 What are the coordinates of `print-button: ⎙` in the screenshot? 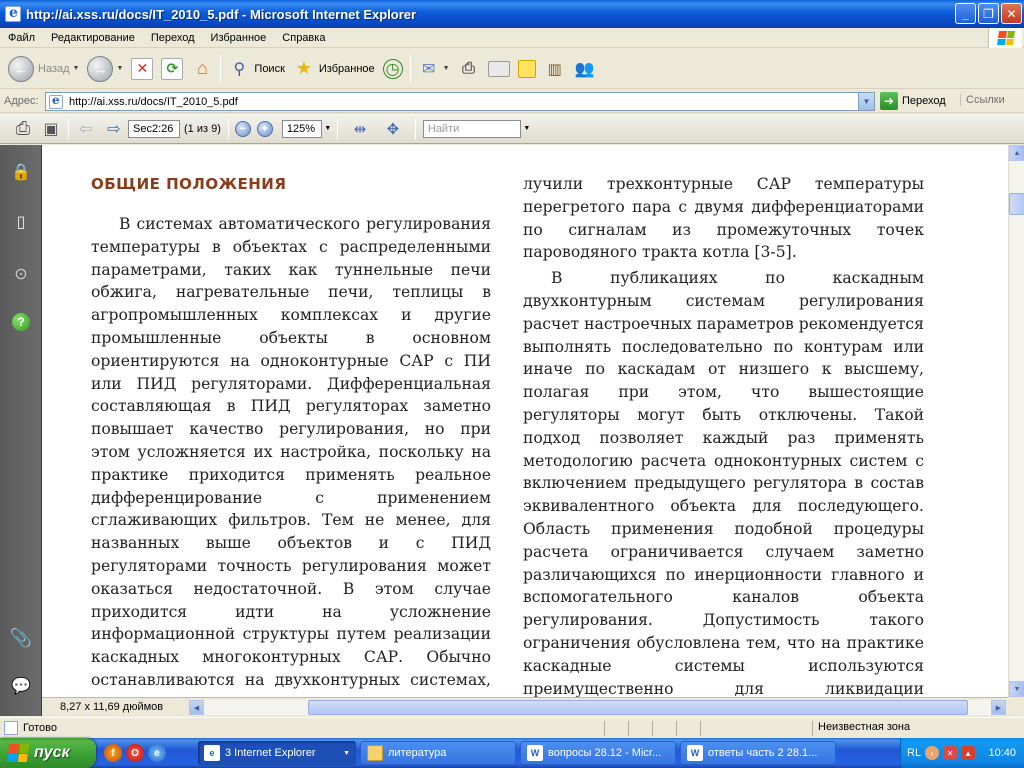 It's located at (469, 69).